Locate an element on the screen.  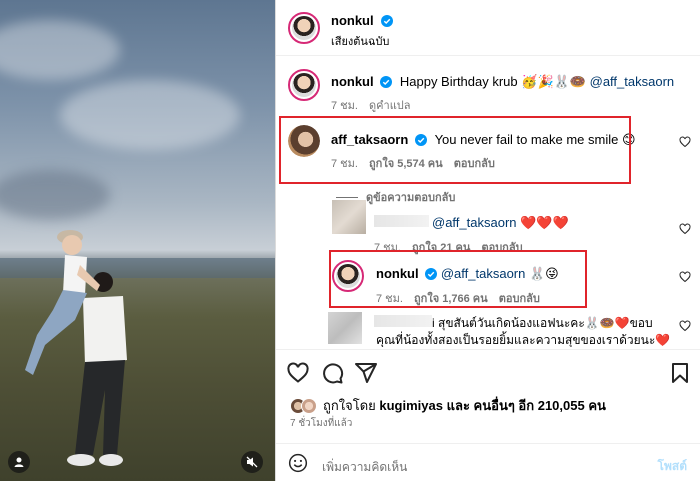
share-icon is located at coordinates (366, 373).